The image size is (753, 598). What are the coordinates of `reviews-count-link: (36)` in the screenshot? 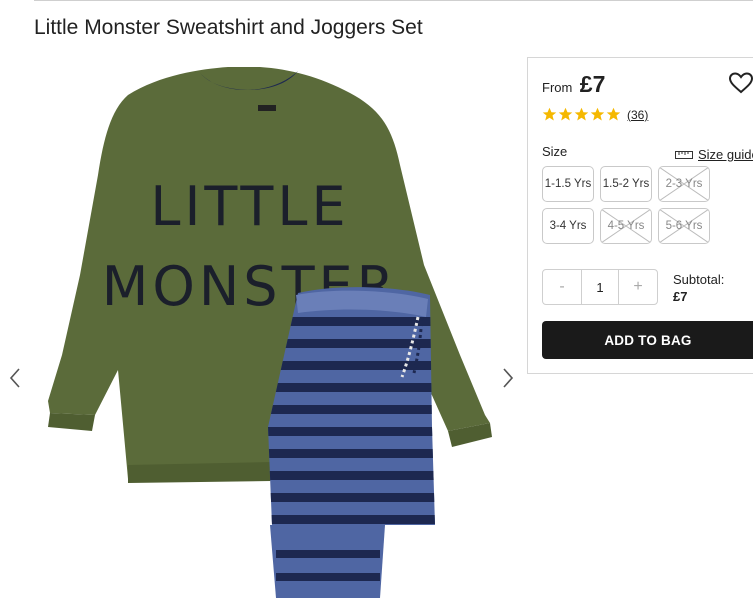 It's located at (637, 115).